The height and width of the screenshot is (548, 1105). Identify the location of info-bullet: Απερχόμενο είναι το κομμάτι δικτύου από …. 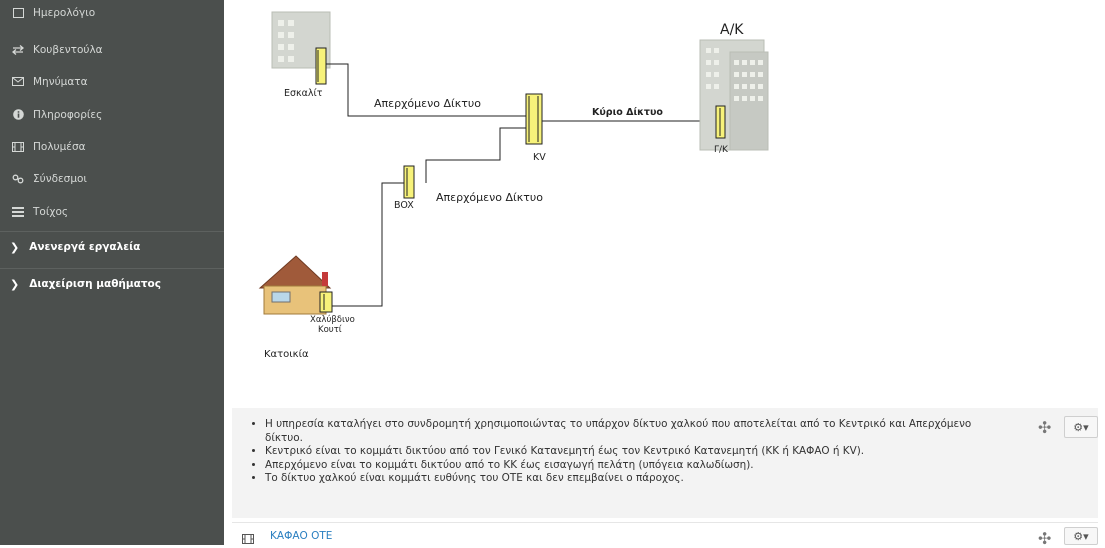
(630, 466).